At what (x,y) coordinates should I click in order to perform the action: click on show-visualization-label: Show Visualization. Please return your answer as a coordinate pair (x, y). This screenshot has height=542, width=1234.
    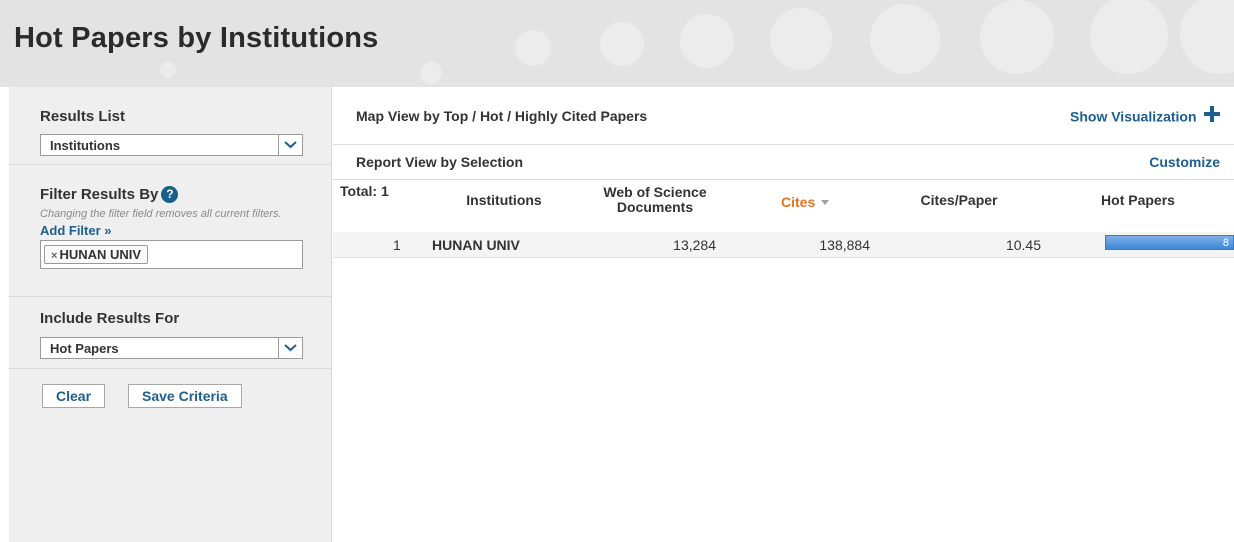
    Looking at the image, I should click on (1133, 116).